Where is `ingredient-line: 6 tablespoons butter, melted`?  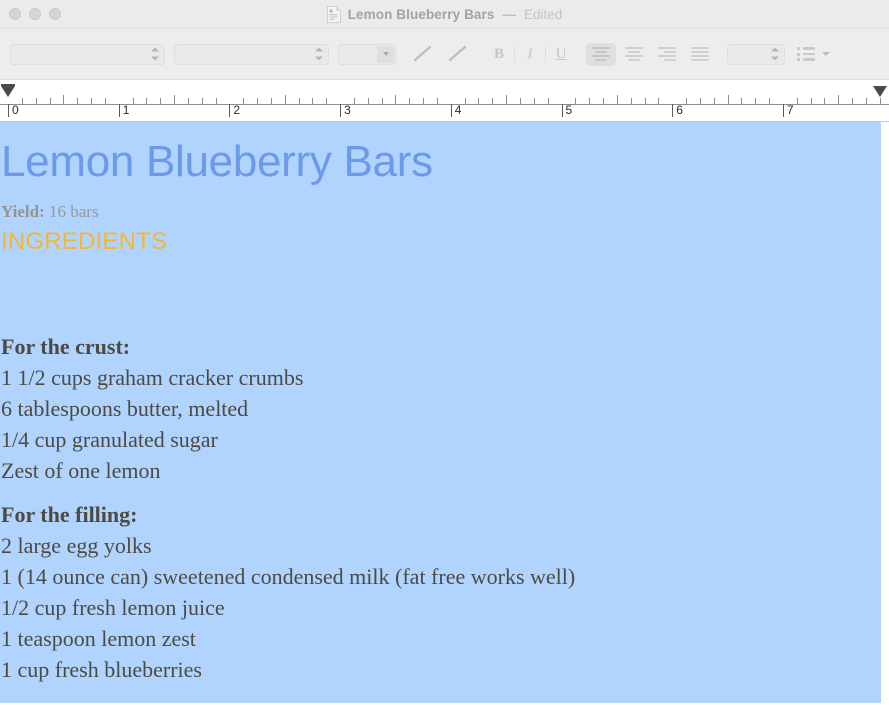
ingredient-line: 6 tablespoons butter, melted is located at coordinates (125, 409).